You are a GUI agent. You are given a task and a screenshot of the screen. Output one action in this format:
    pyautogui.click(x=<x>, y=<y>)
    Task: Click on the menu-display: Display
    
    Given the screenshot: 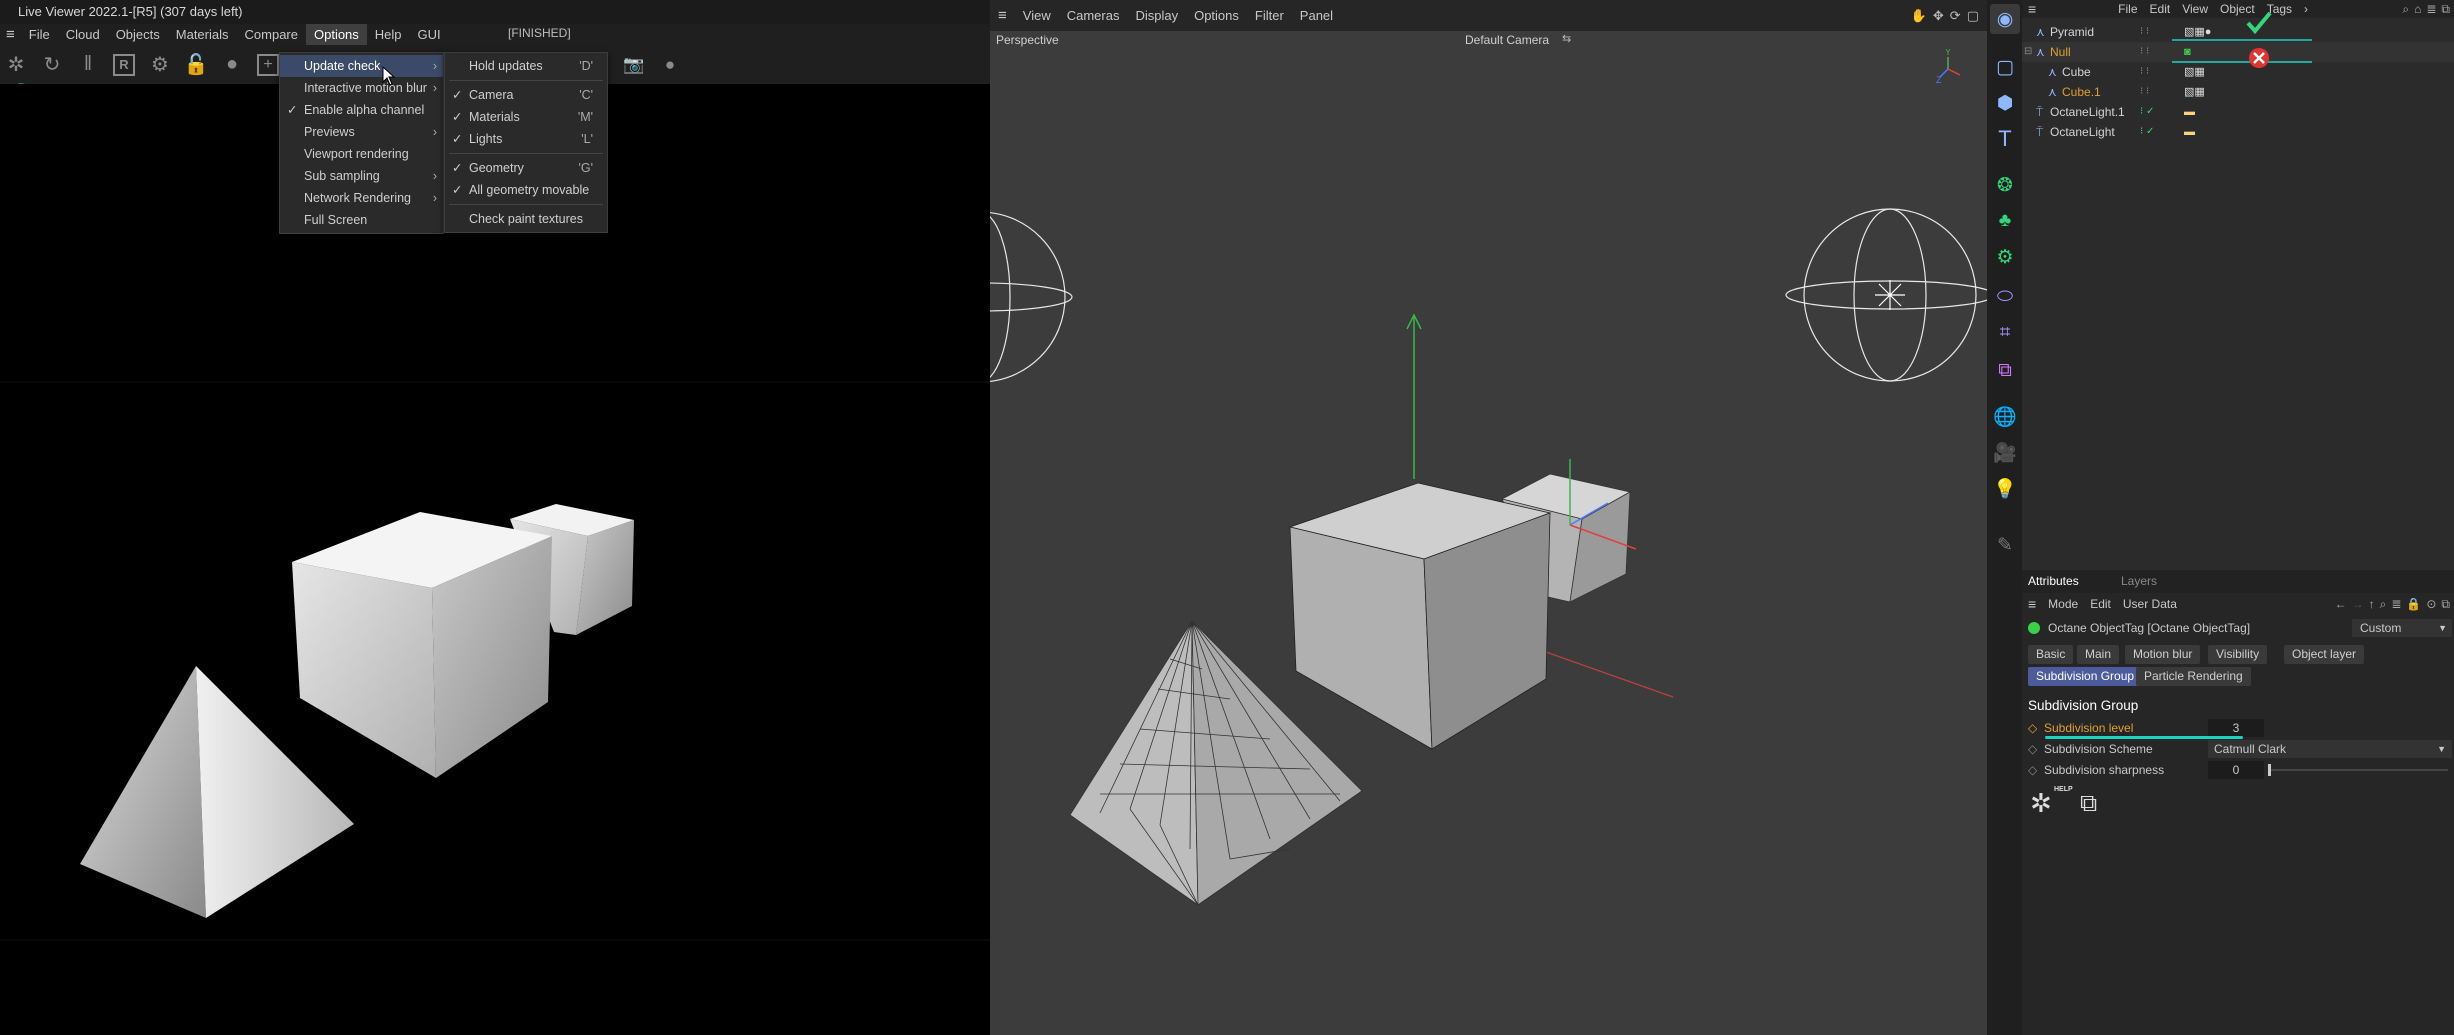 What is the action you would take?
    pyautogui.click(x=1156, y=15)
    